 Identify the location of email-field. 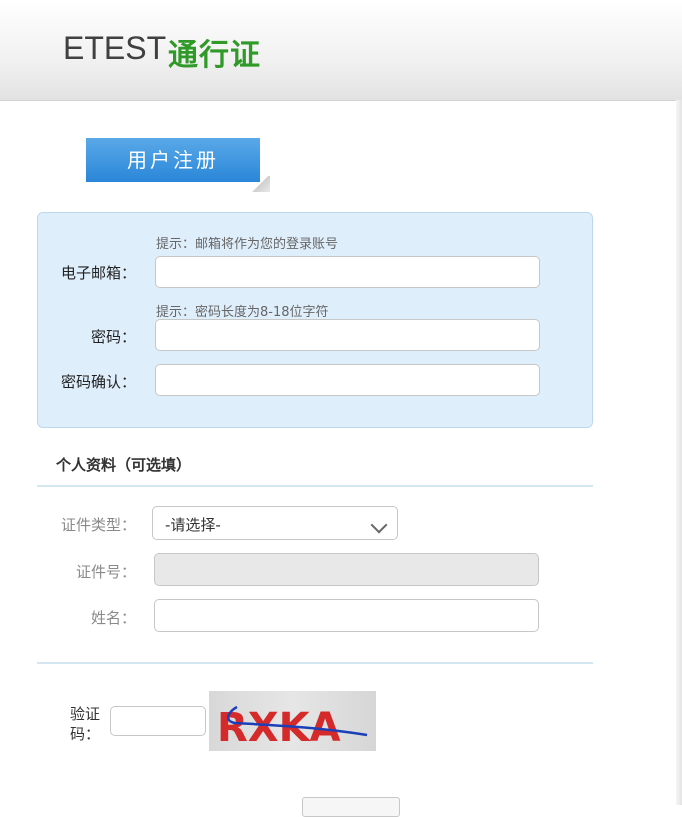
(347, 272).